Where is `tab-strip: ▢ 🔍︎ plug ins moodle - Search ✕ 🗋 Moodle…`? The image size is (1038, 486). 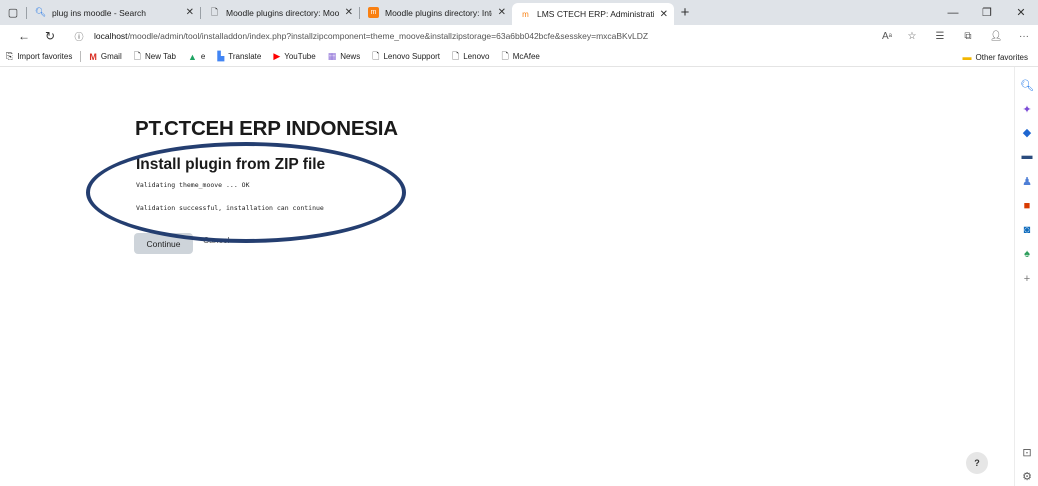
tab-strip: ▢ 🔍︎ plug ins moodle - Search ✕ 🗋 Moodle… is located at coordinates (519, 12).